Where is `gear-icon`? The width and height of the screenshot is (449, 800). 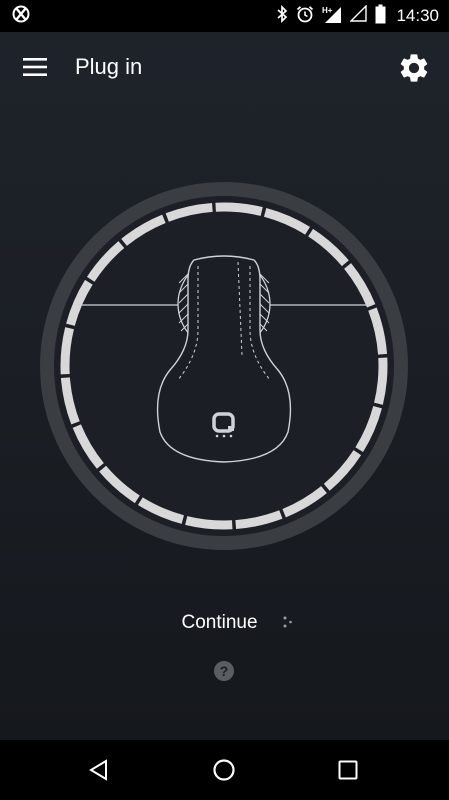
gear-icon is located at coordinates (414, 68).